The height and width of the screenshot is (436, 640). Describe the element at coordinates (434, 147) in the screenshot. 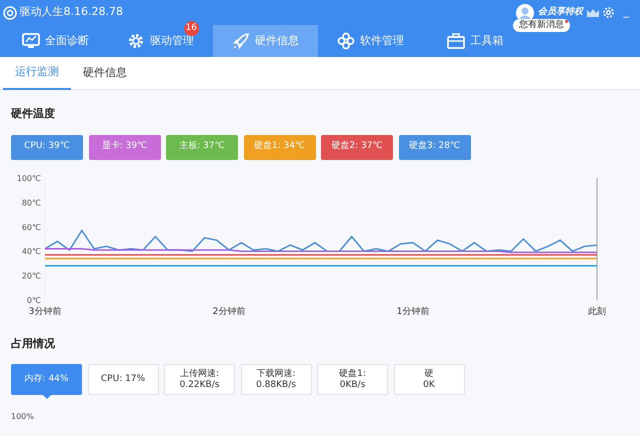

I see `sensor-chip: 硬盘3: 28℃` at that location.